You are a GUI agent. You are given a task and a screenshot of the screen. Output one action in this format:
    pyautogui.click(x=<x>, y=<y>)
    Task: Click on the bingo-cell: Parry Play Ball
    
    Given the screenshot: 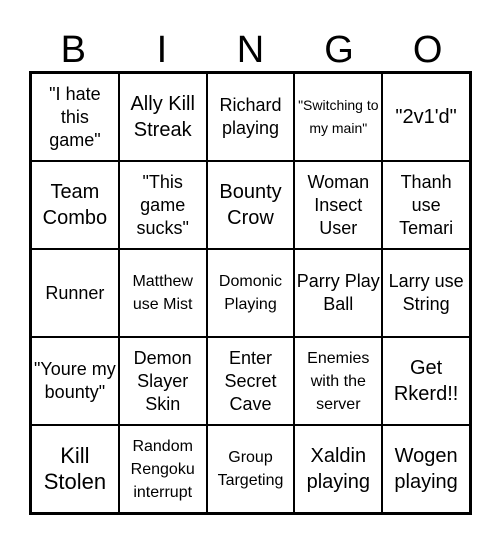 What is the action you would take?
    pyautogui.click(x=338, y=293)
    